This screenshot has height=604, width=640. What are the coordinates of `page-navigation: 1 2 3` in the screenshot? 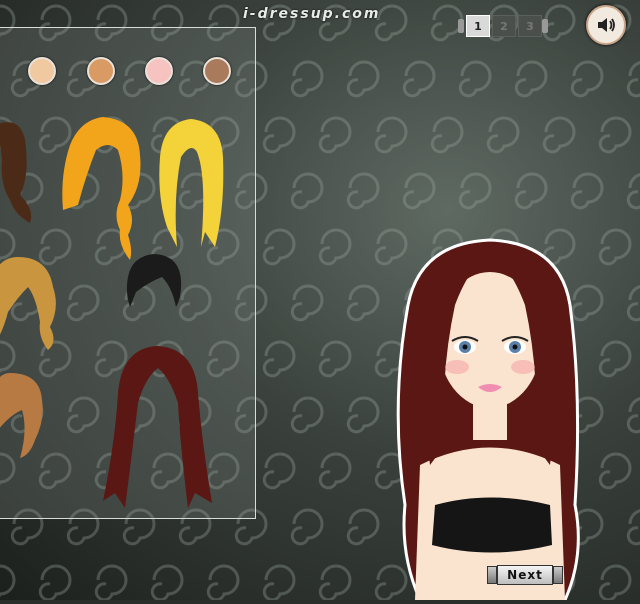 It's located at (503, 26).